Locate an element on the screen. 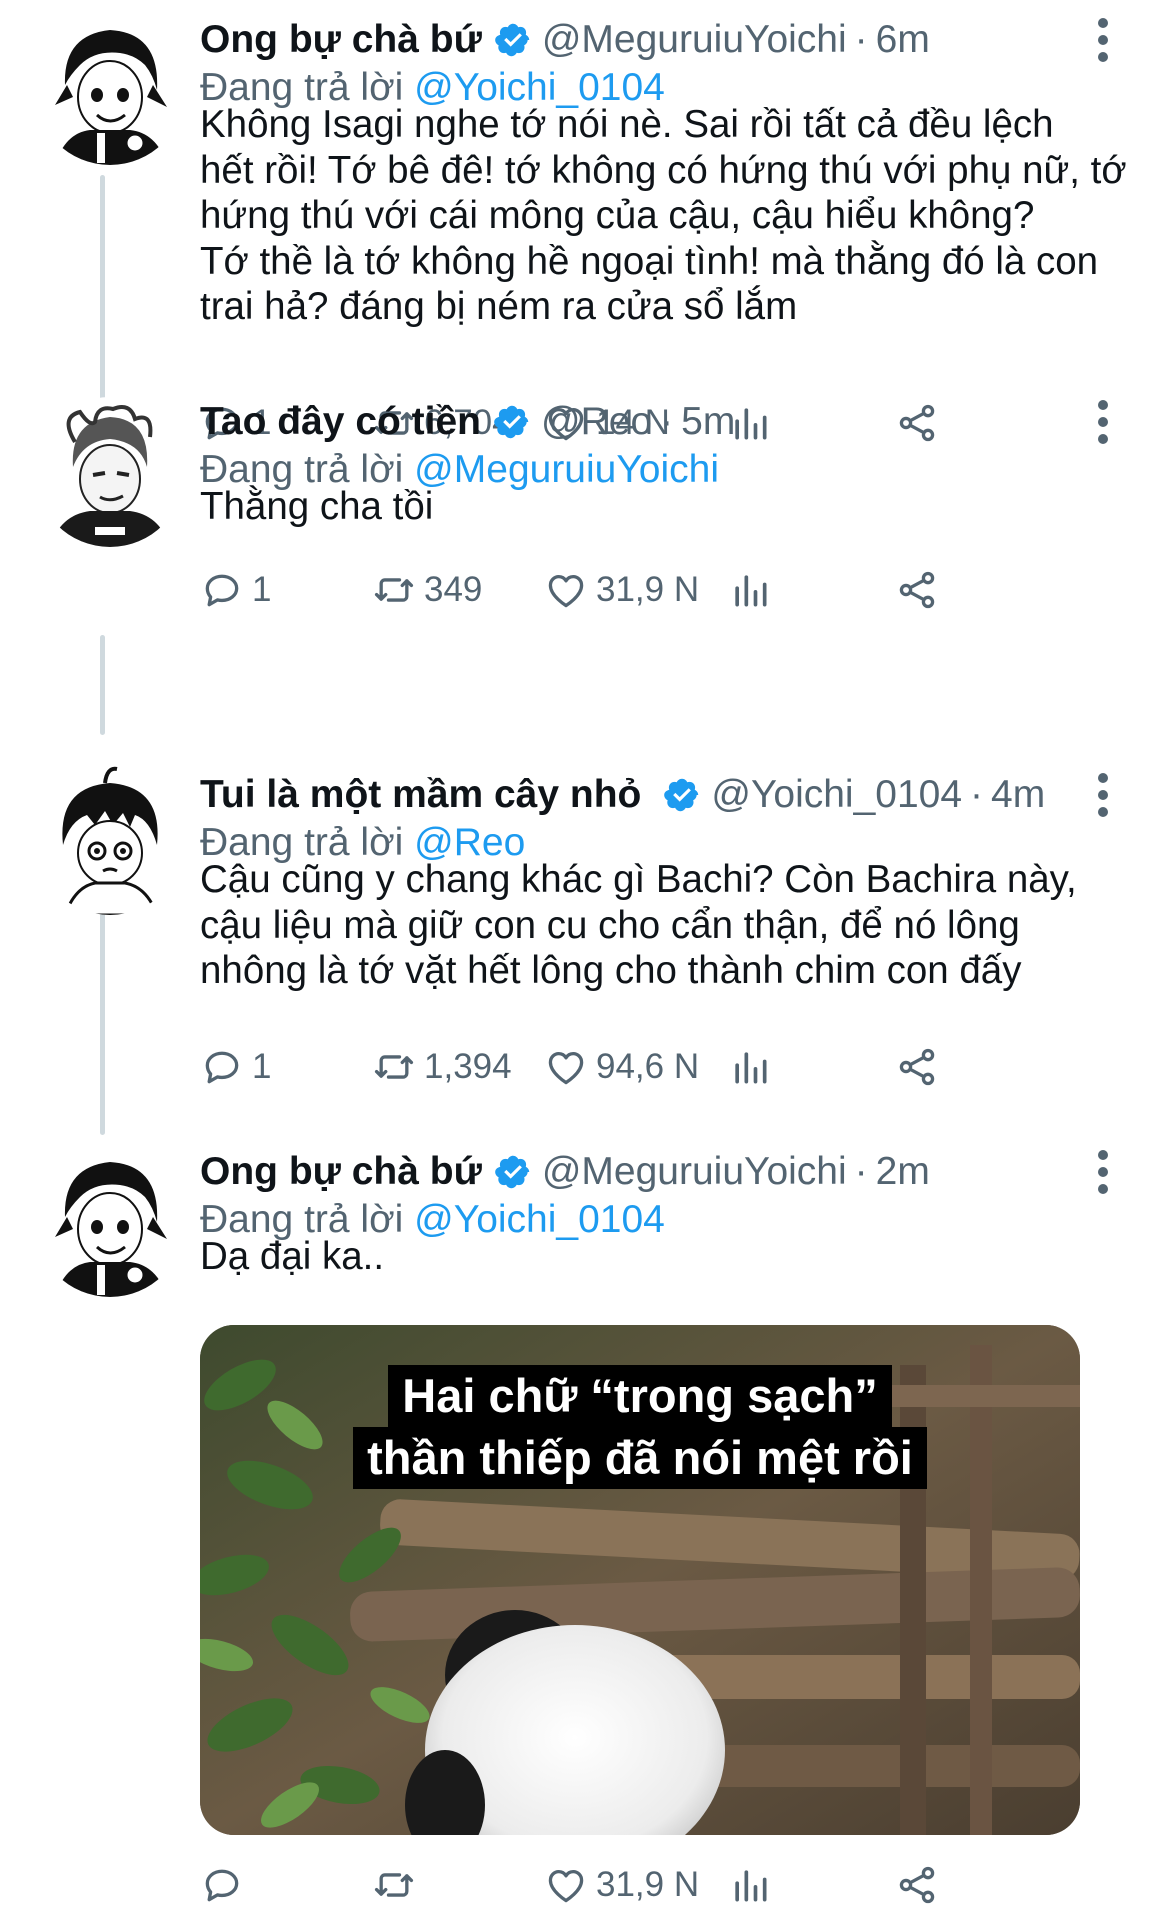  reo-avatar is located at coordinates (110, 472).